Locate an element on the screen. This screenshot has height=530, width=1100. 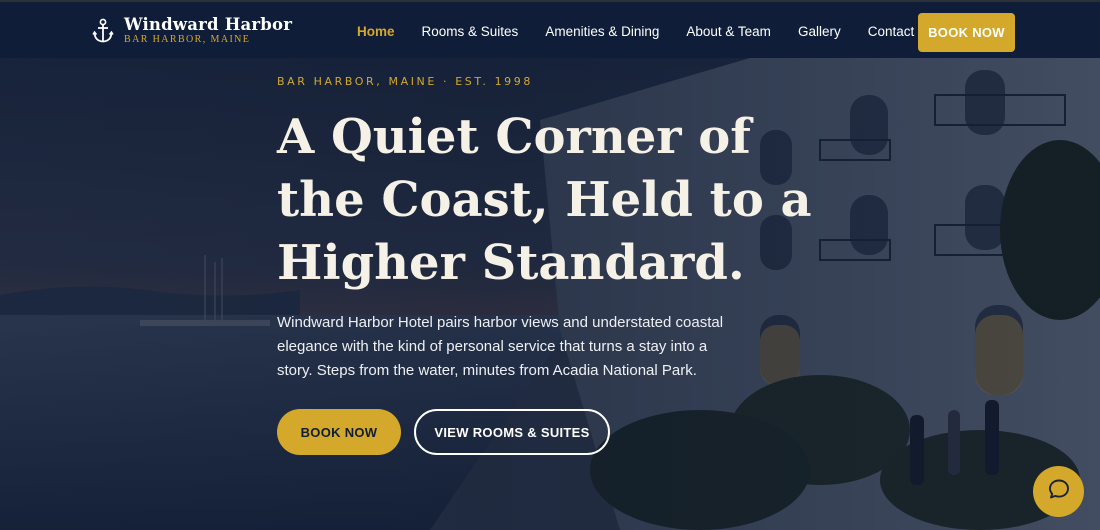
chat-bubble-icon is located at coordinates (1059, 491).